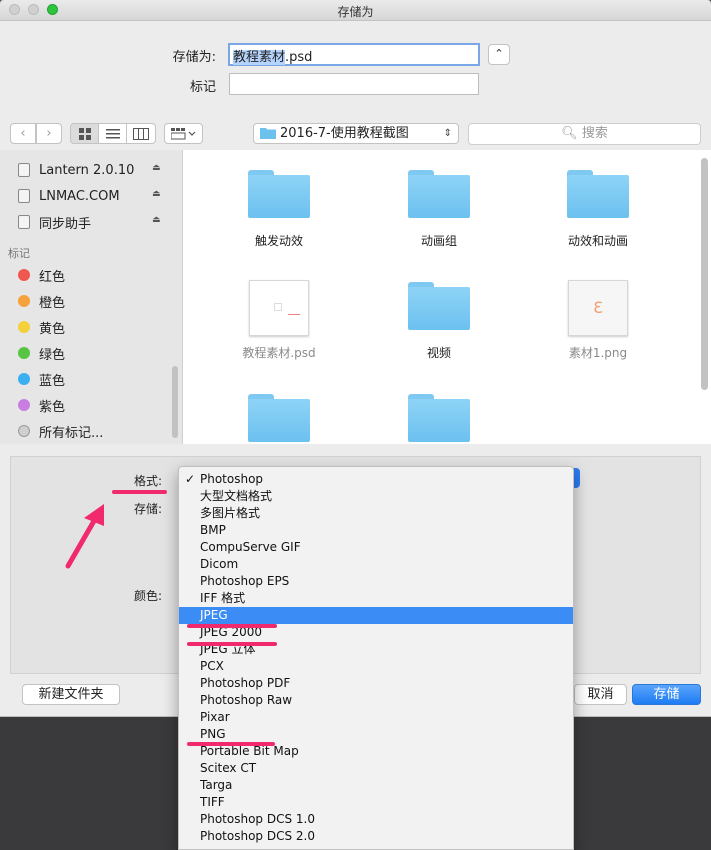  I want to click on save-as-label: 存储为:, so click(194, 57).